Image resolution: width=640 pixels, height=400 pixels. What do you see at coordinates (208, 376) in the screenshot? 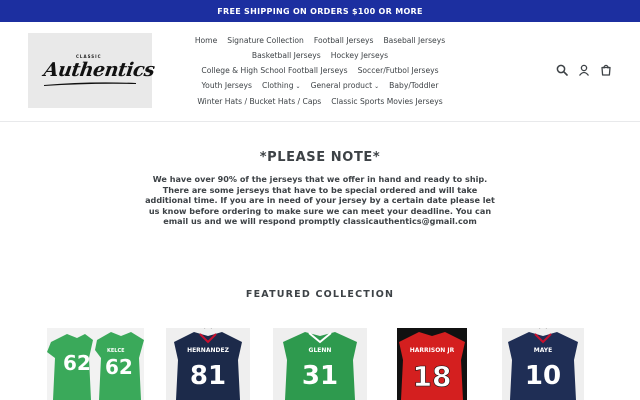
I see `jersey-number: 81` at bounding box center [208, 376].